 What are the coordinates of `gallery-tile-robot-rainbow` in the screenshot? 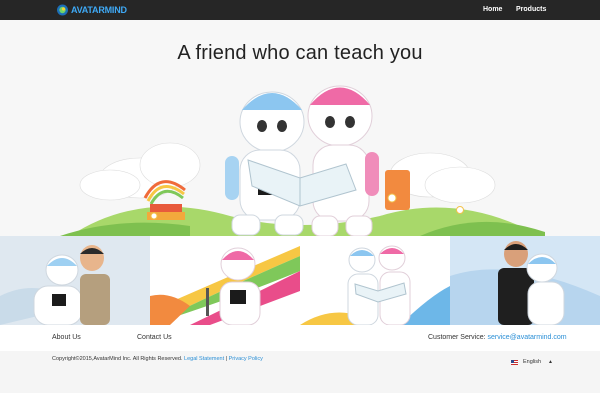 It's located at (225, 280).